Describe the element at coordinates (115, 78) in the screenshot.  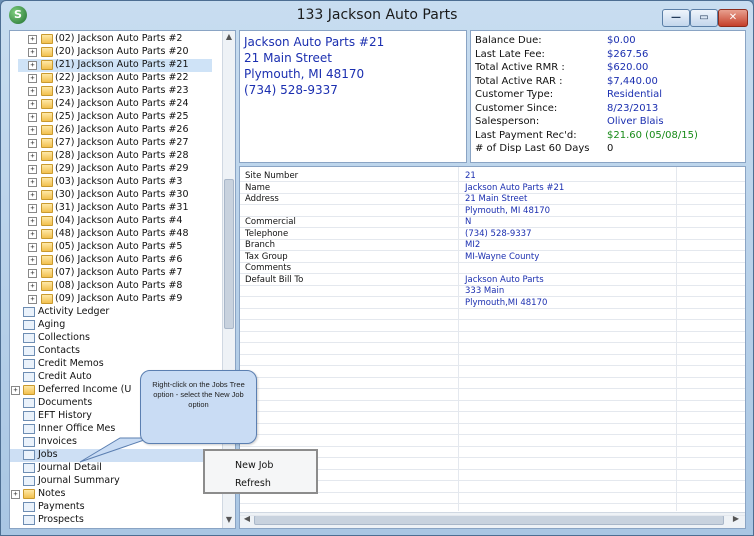
I see `tree-item: + (22) Jackson Auto Parts #22` at that location.